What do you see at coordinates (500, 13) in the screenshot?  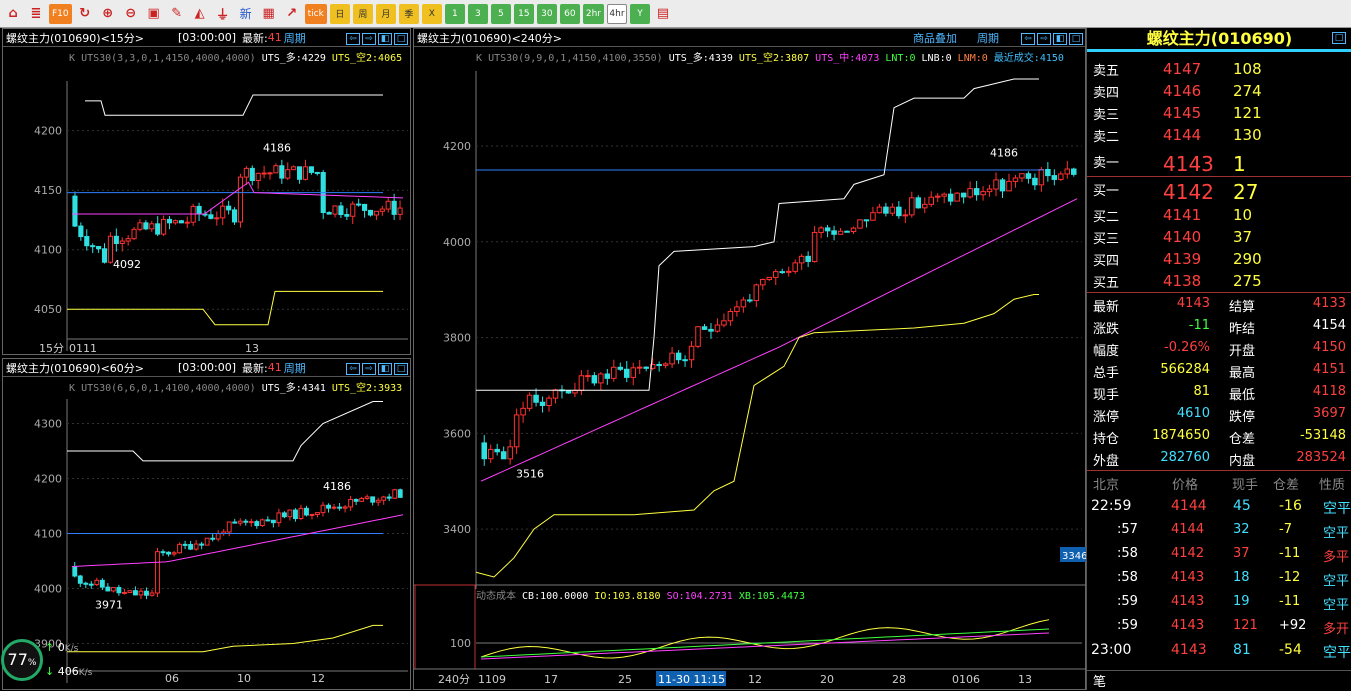 I see `toolbar-button-21: 5` at bounding box center [500, 13].